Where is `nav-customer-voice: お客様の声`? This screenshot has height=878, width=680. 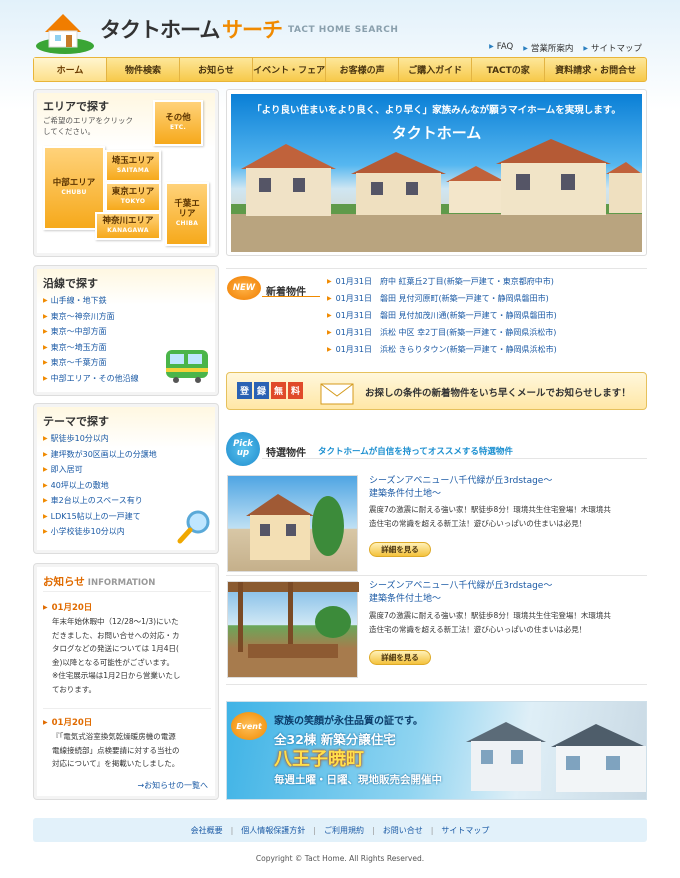
nav-customer-voice: お客様の声 is located at coordinates (363, 69).